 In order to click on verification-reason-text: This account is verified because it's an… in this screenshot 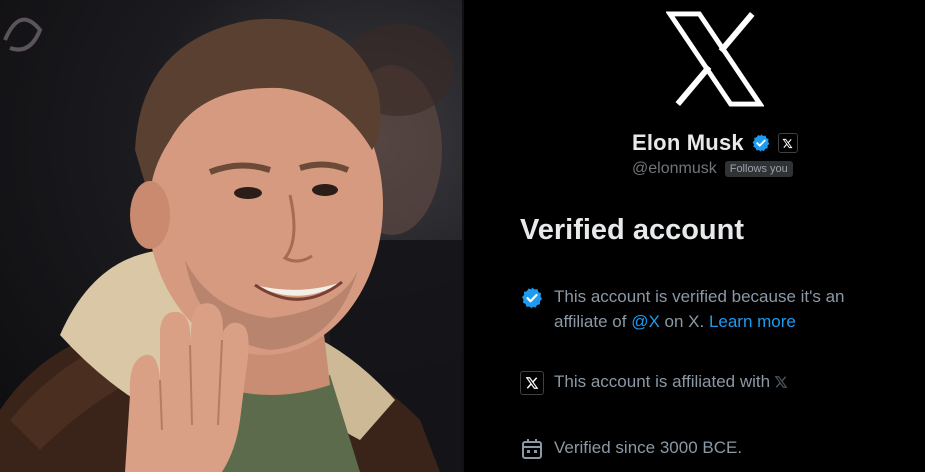, I will do `click(719, 309)`.